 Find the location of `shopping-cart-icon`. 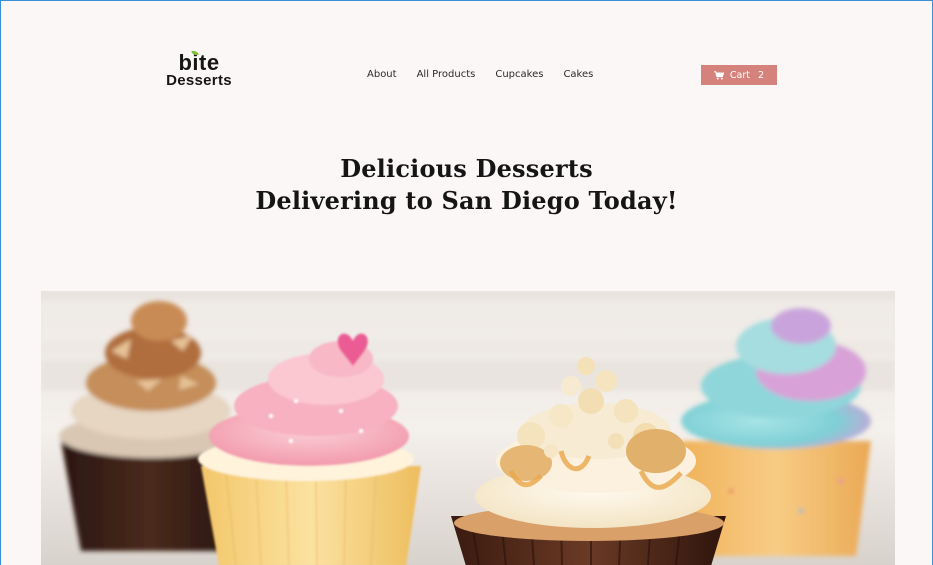

shopping-cart-icon is located at coordinates (719, 75).